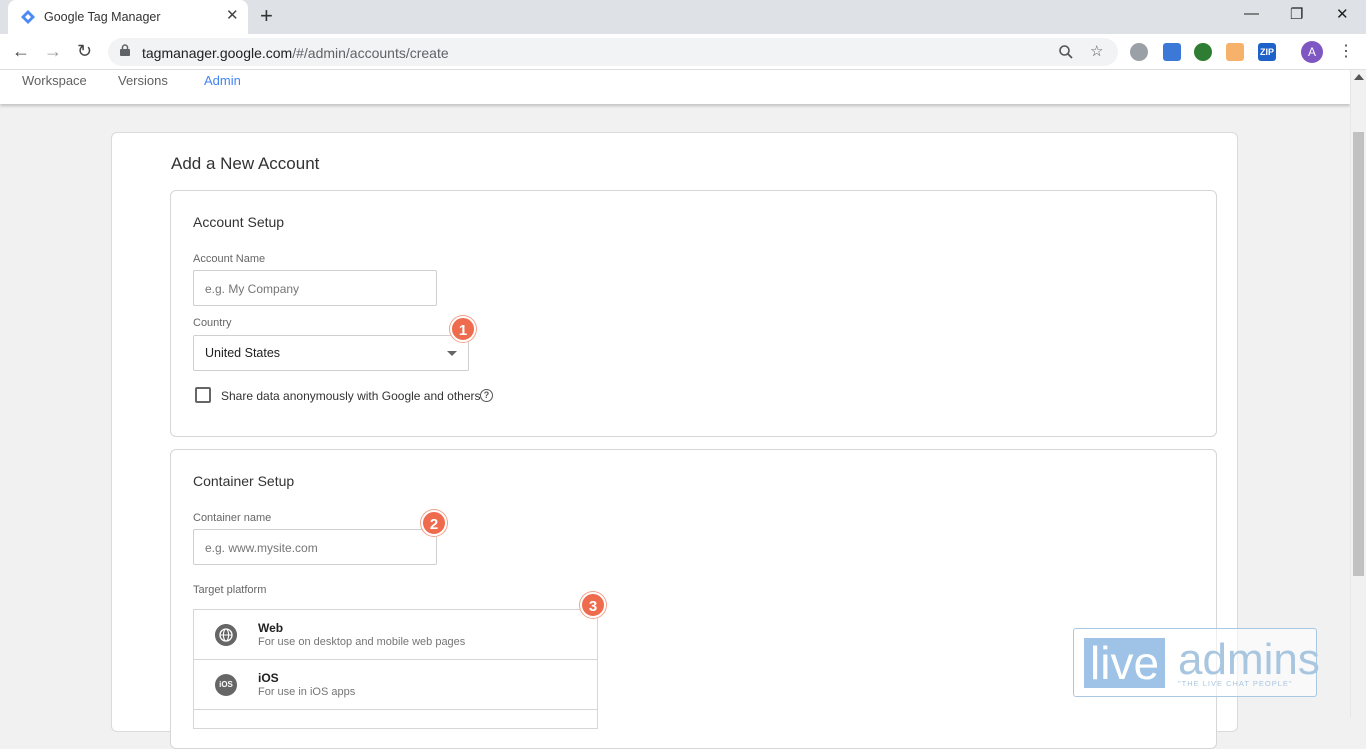 Image resolution: width=1366 pixels, height=749 pixels. Describe the element at coordinates (244, 481) in the screenshot. I see `container-setup-heading: Container Setup` at that location.